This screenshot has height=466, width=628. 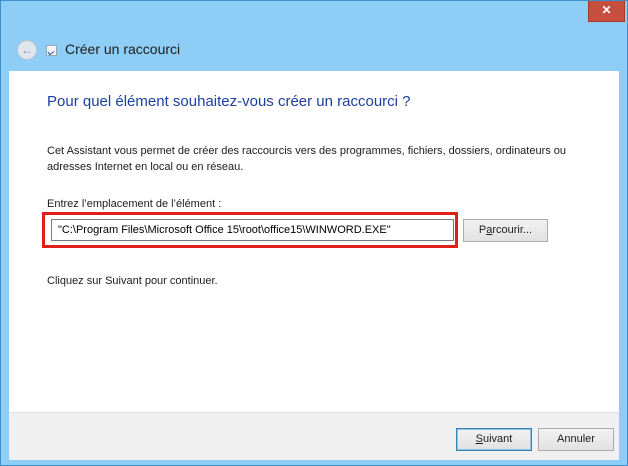 What do you see at coordinates (132, 281) in the screenshot?
I see `continue-hint: Cliquez sur Suivant pour continuer.` at bounding box center [132, 281].